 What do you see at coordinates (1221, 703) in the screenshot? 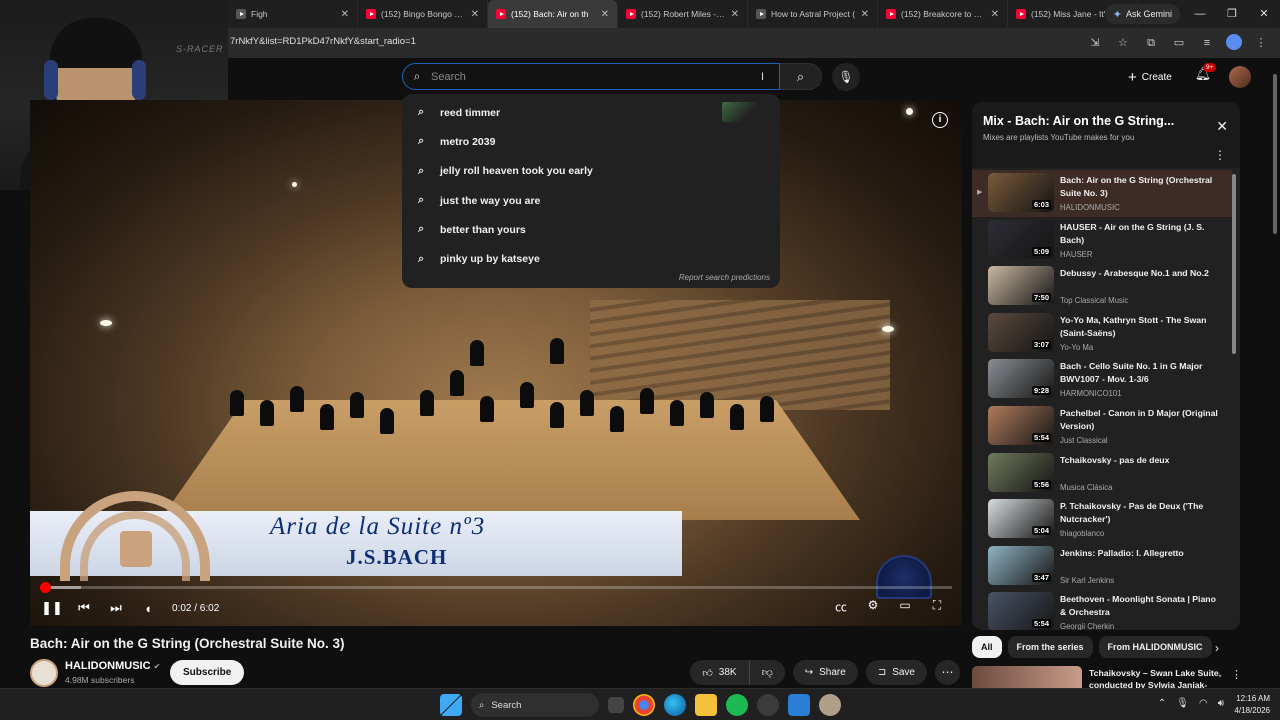
I see `speaker-icon: 🔊︎` at bounding box center [1221, 703].